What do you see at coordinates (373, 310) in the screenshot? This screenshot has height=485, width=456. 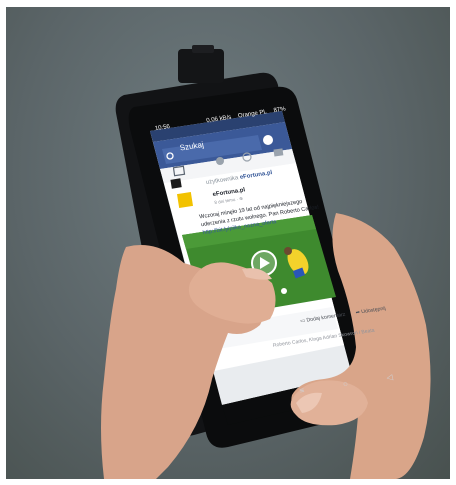 I see `share-action-label: Udostępnij` at bounding box center [373, 310].